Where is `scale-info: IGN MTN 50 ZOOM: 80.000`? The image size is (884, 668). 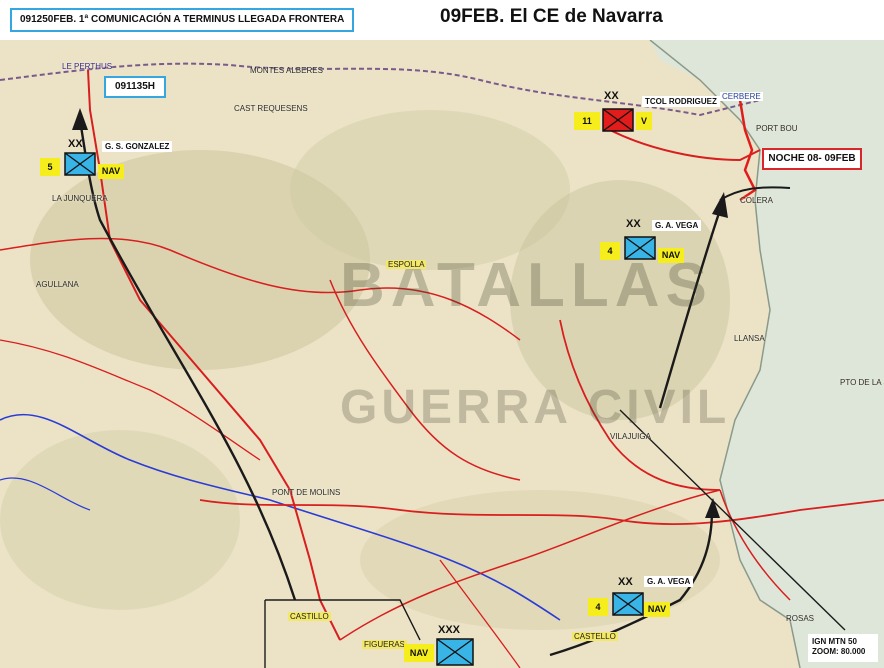
scale-info: IGN MTN 50 ZOOM: 80.000 is located at coordinates (843, 648).